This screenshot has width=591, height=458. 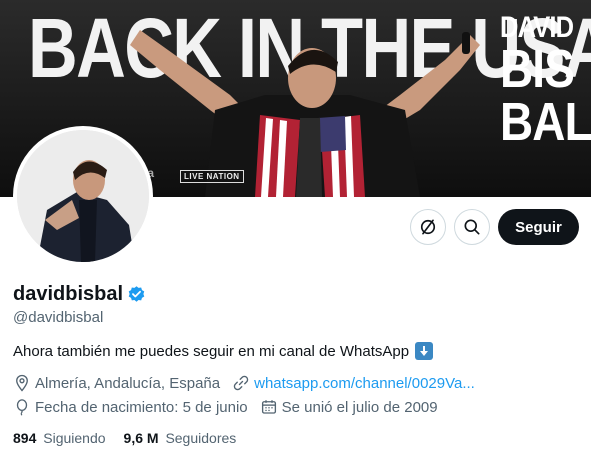 I want to click on followers-link: 9,6 M Seguidores, so click(x=180, y=438).